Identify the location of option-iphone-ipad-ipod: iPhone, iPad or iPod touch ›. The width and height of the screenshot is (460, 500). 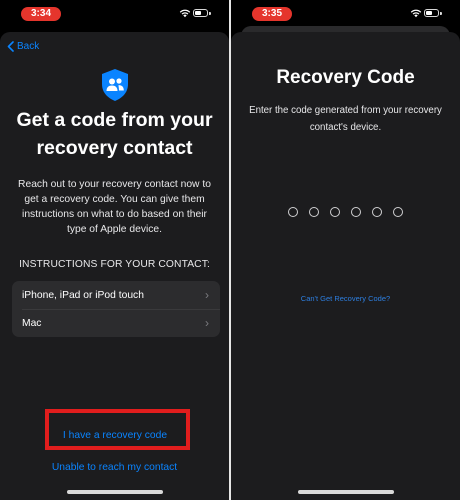
(116, 295).